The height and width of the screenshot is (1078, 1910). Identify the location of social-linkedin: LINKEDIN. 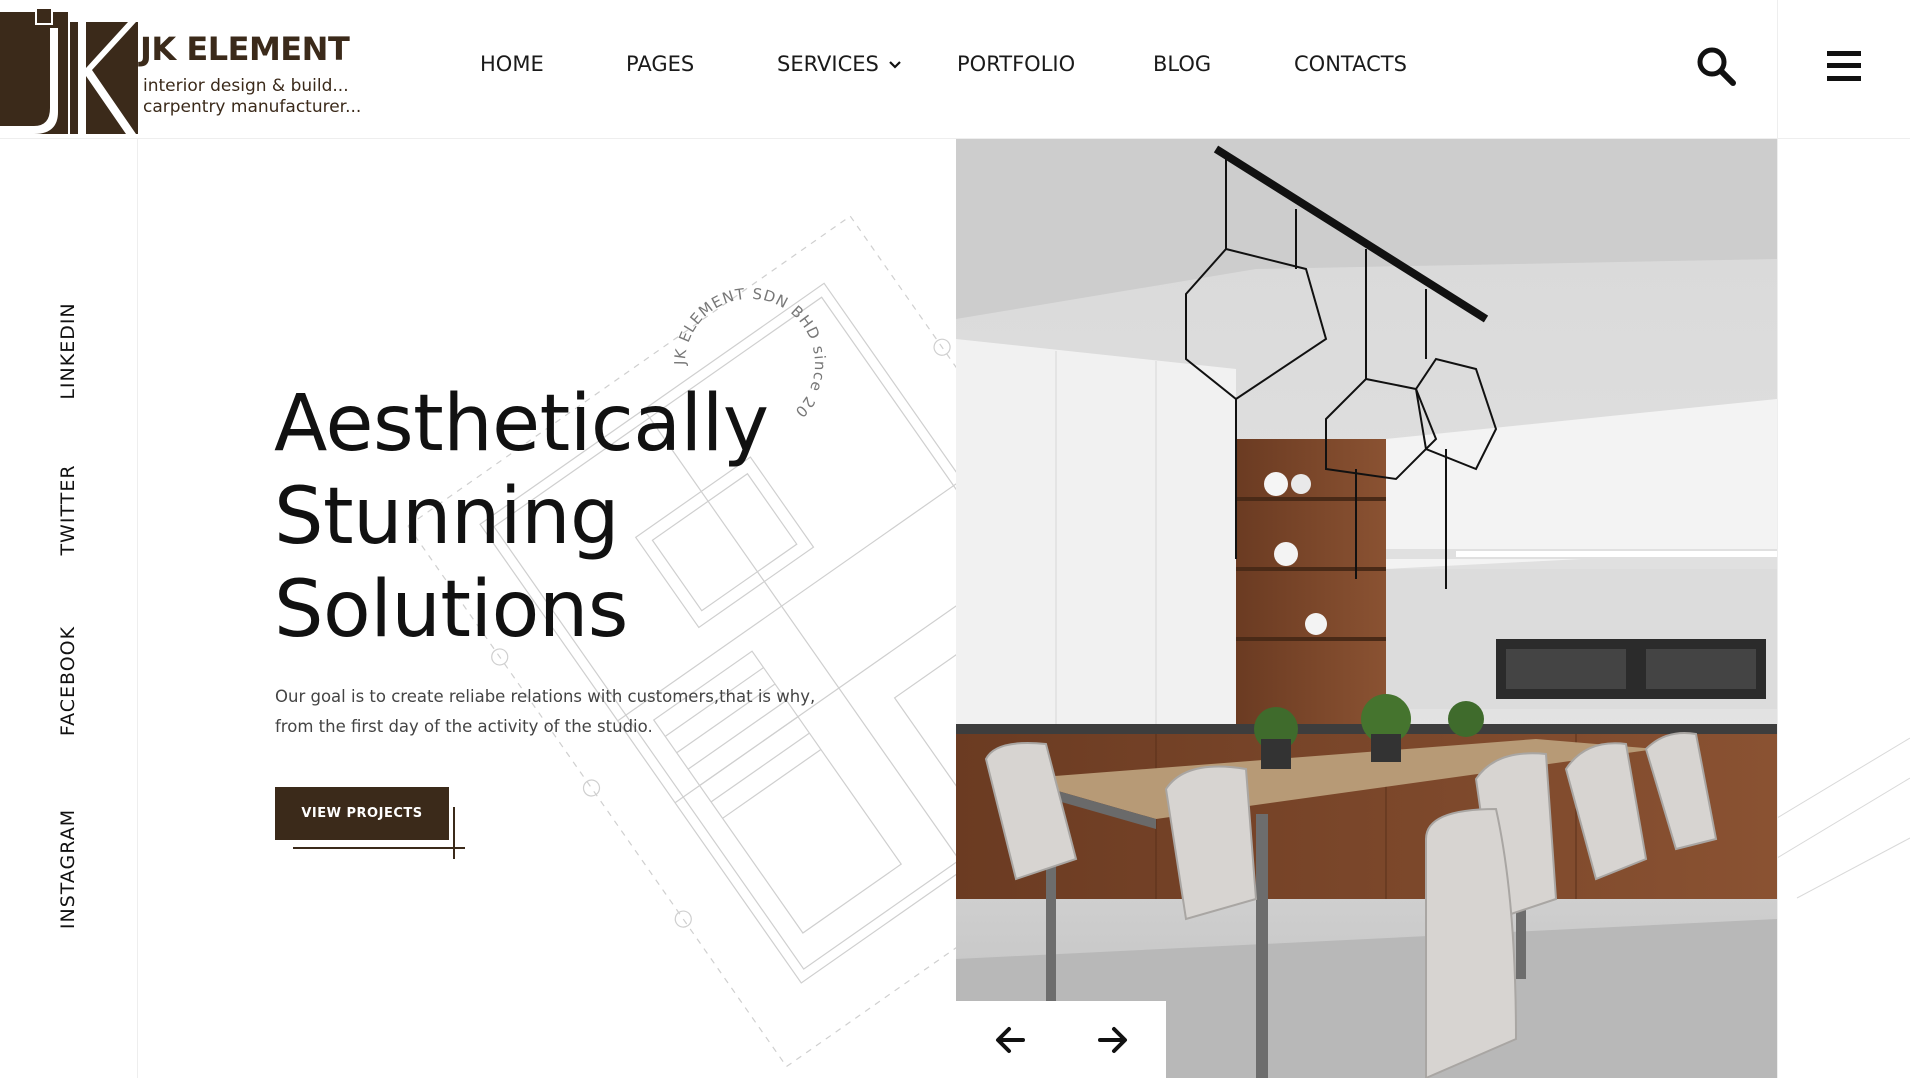
(68, 350).